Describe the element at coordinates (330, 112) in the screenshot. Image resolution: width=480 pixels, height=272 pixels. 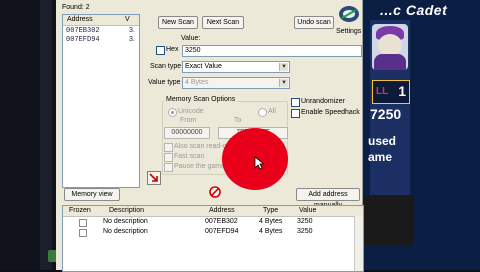
I see `speedhack-label: Enable Speedhack` at that location.